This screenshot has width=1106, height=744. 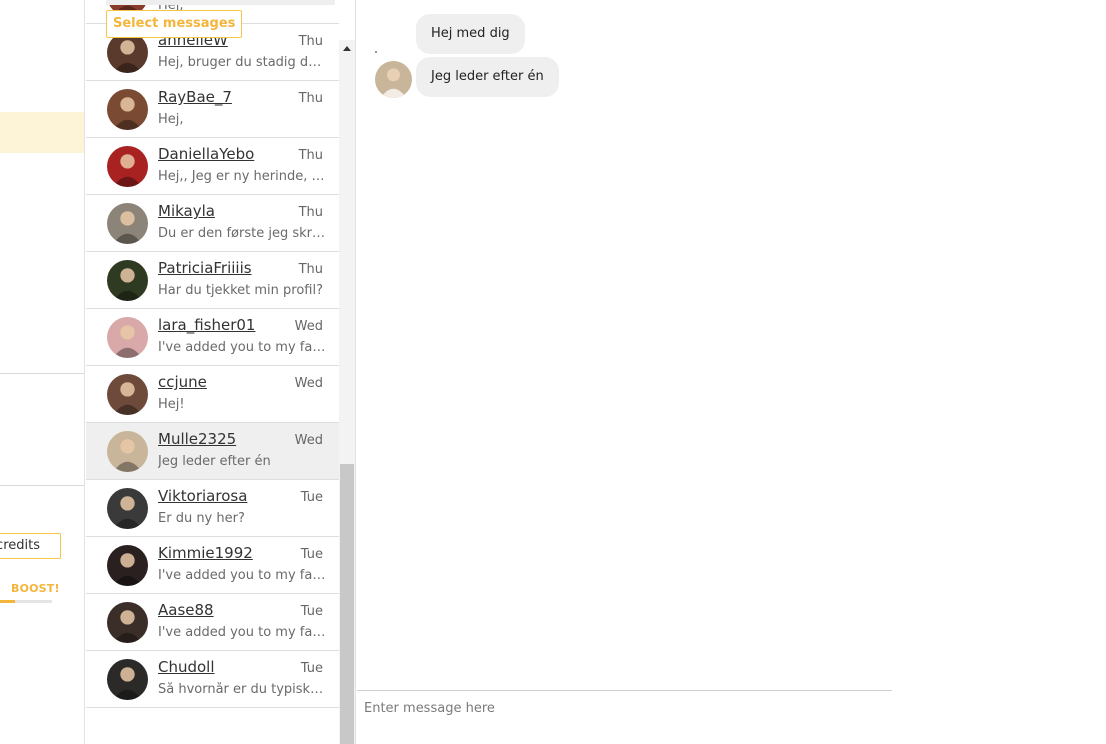 I want to click on conversation-name: Mulle2325, so click(x=197, y=439).